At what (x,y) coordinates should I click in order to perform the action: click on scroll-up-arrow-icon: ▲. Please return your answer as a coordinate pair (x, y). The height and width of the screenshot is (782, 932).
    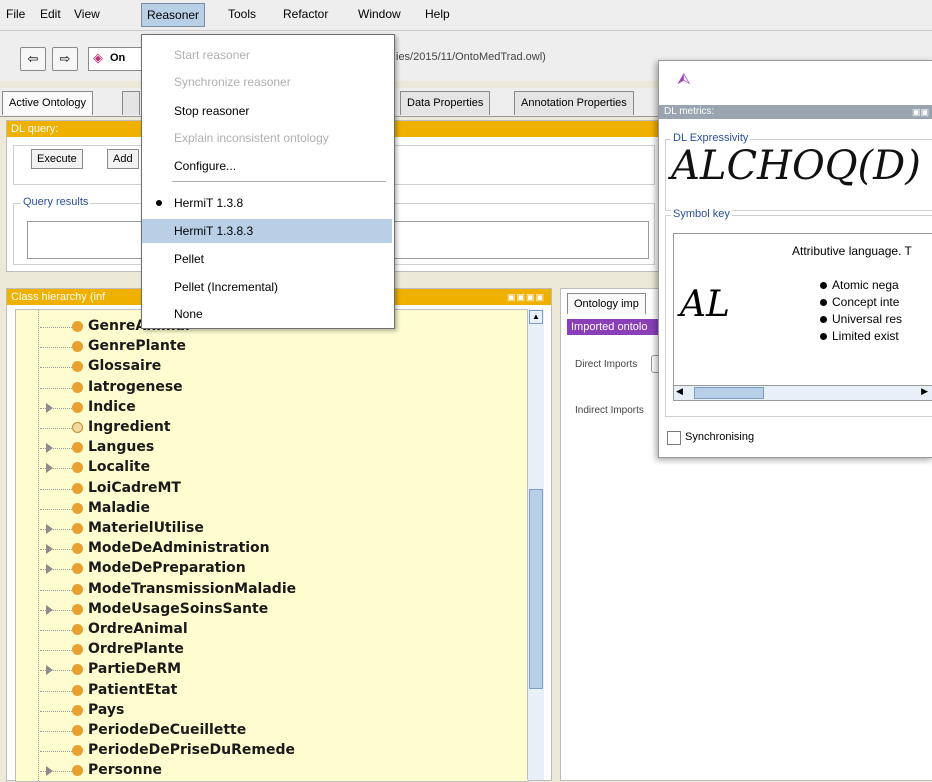
    Looking at the image, I should click on (536, 317).